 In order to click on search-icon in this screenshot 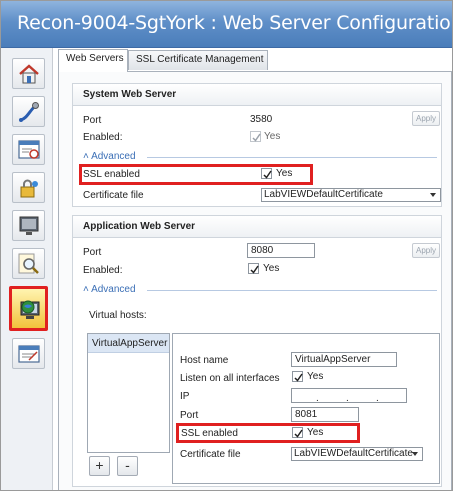, I will do `click(28, 263)`.